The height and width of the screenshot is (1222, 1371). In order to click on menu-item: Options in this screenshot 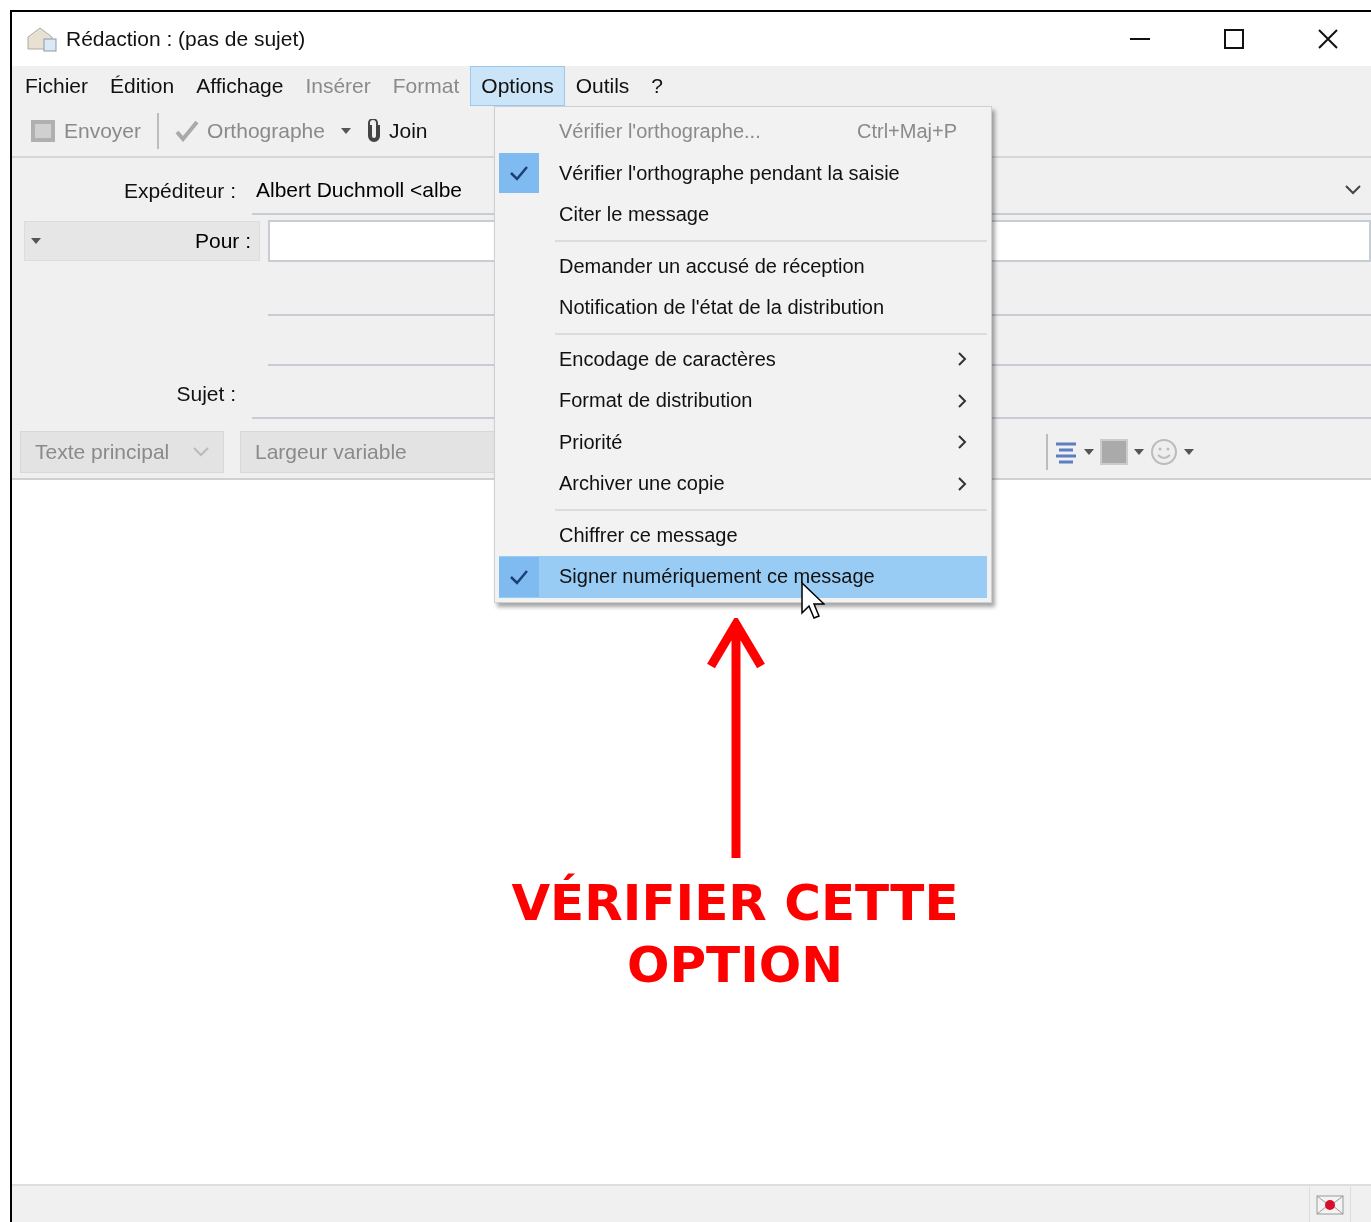, I will do `click(517, 86)`.